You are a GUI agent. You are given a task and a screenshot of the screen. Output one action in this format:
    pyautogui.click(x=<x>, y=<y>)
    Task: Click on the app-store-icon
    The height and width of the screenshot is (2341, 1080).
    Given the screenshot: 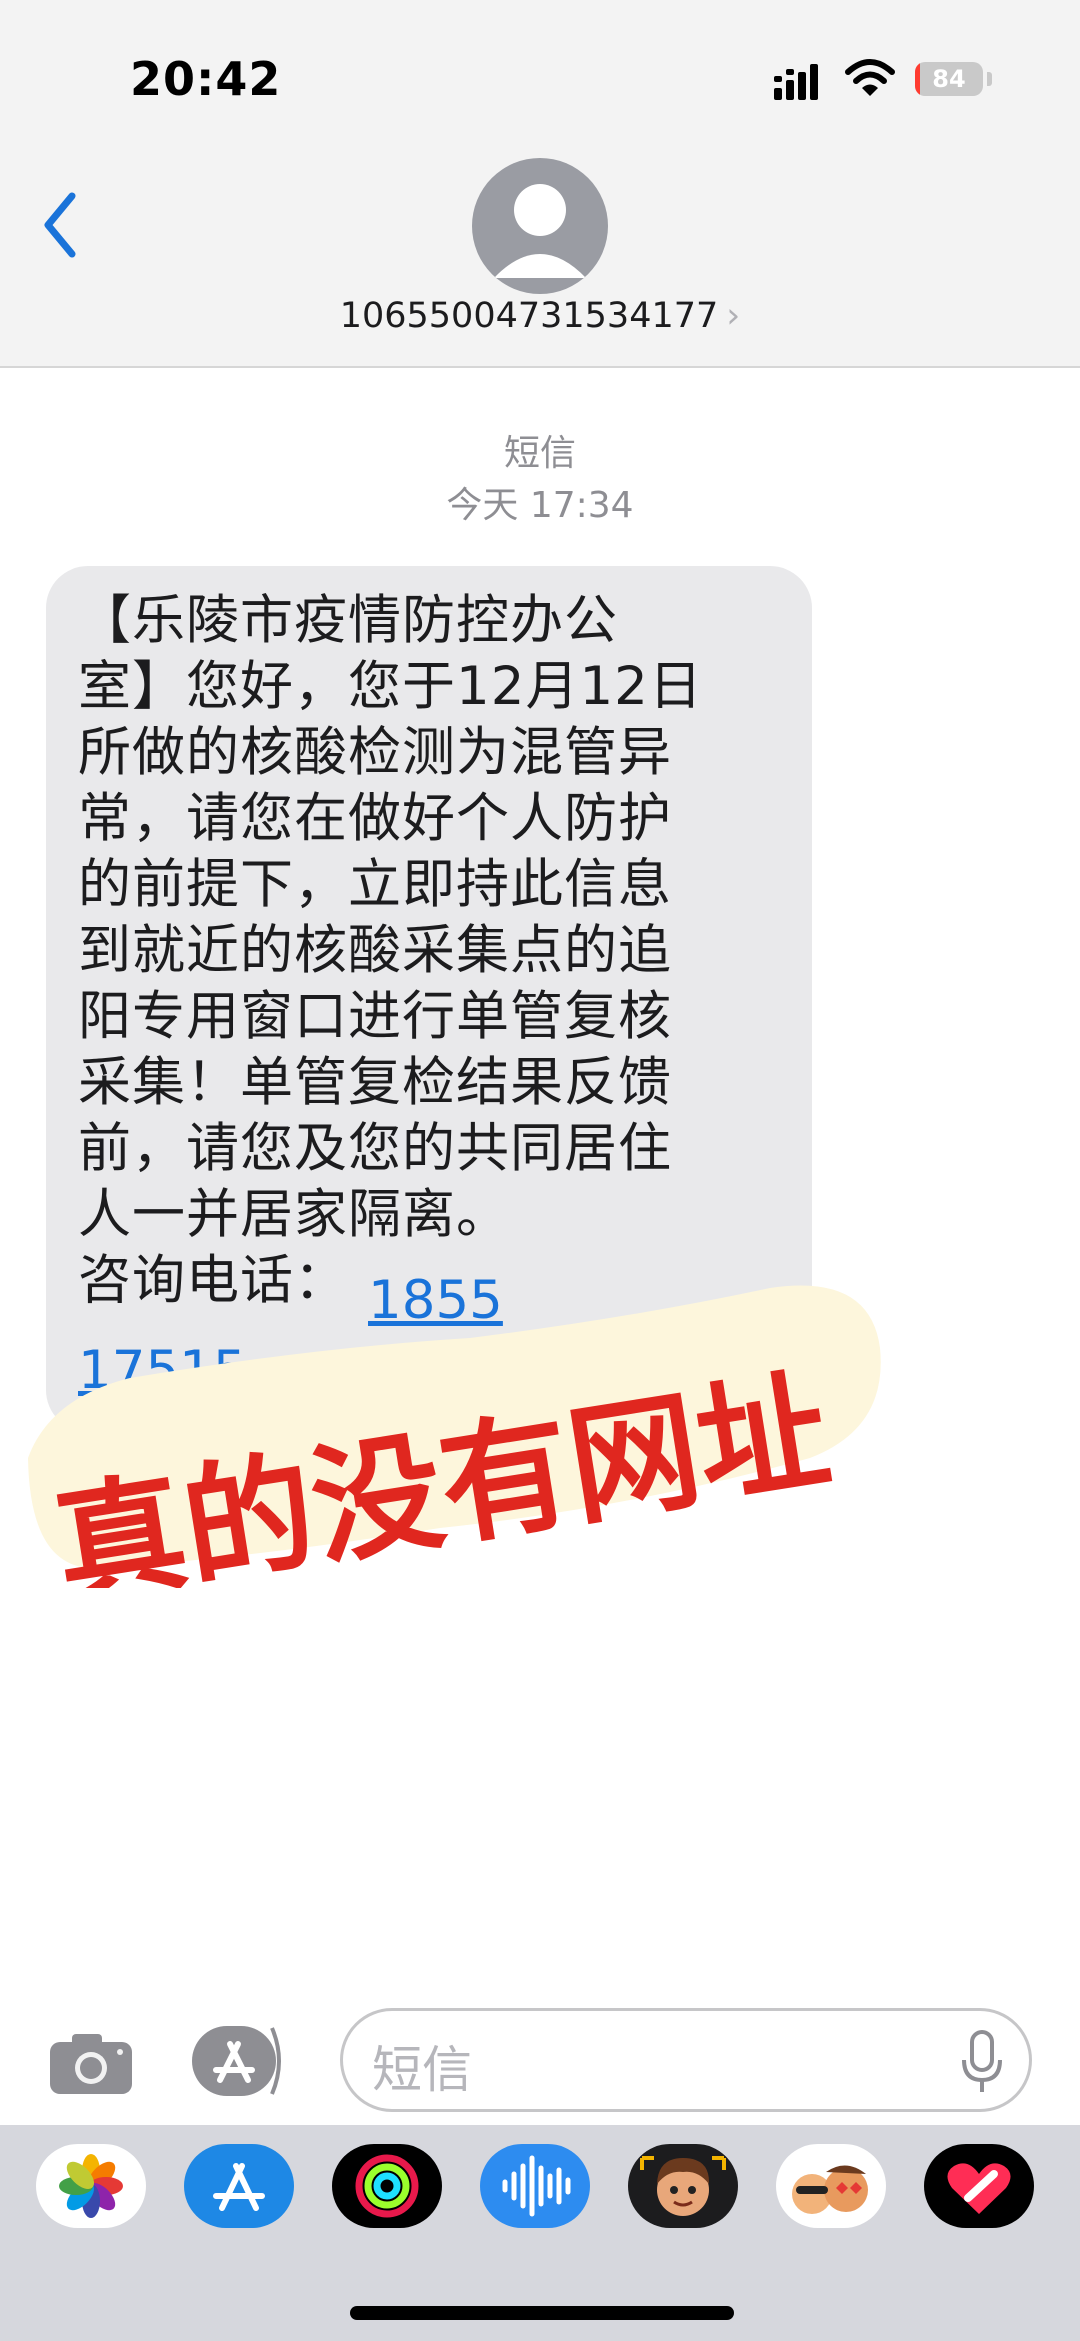 What is the action you would take?
    pyautogui.click(x=239, y=2186)
    